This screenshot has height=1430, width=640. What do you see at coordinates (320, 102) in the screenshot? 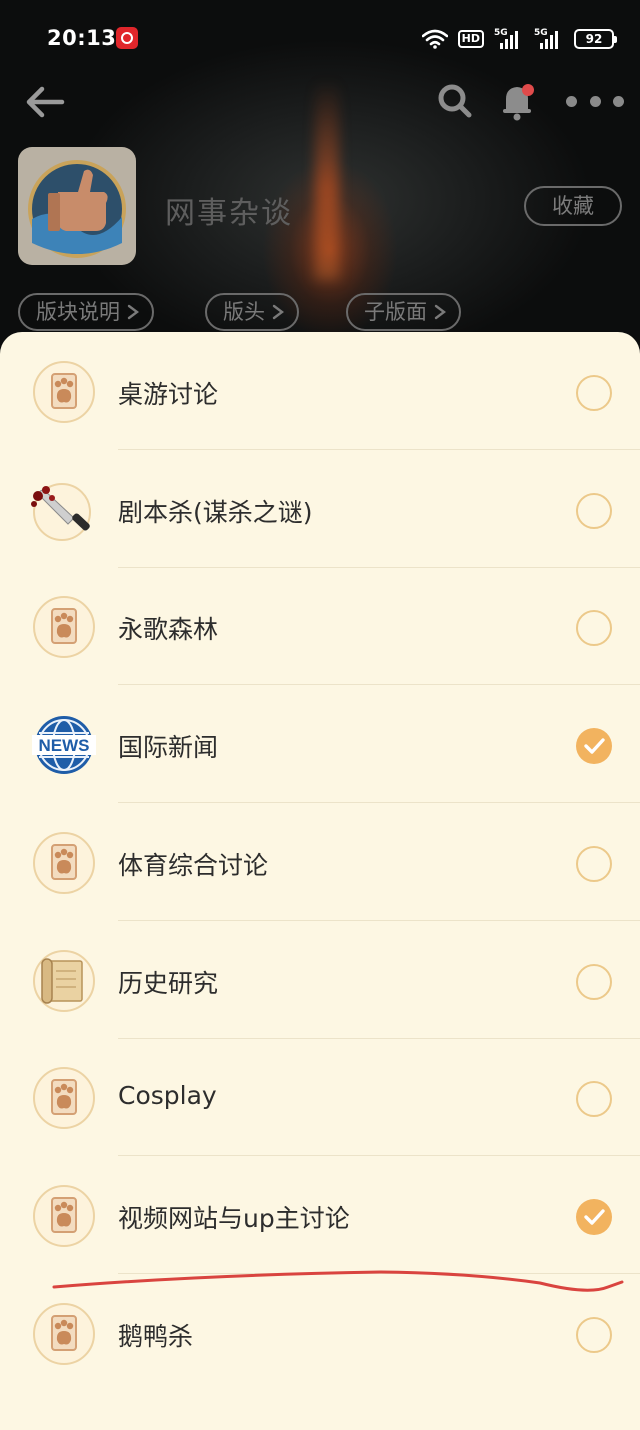
I see `top-nav` at bounding box center [320, 102].